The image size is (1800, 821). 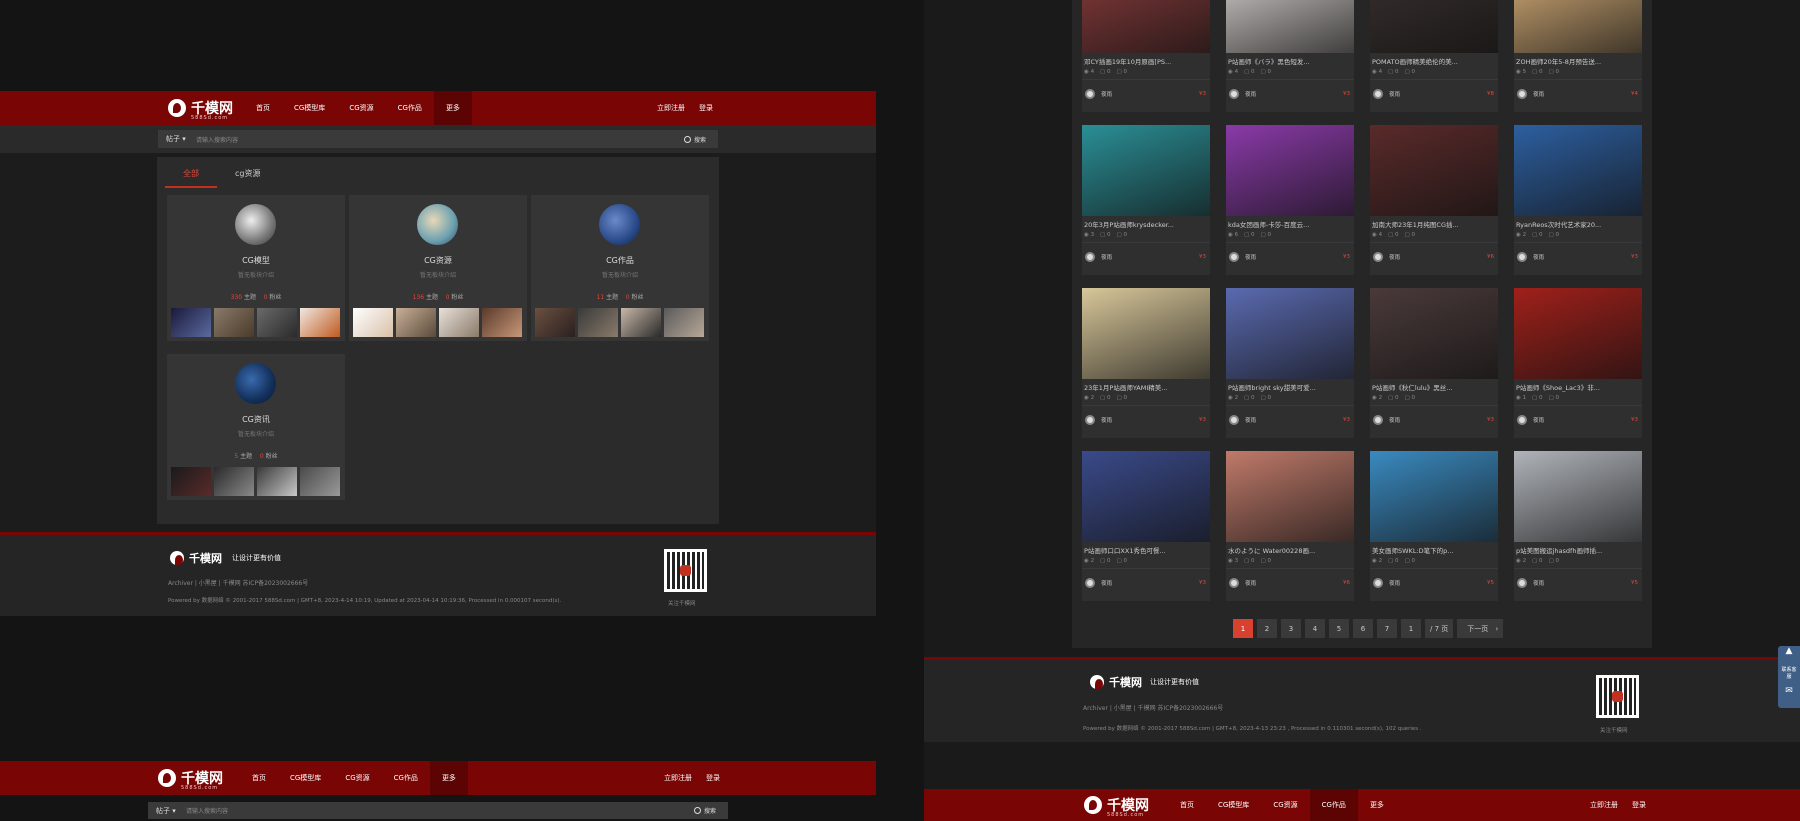 I want to click on post-card: 美女画师SWKL:D笔下的p... ◉ 2 ▢ 0 ▢ 0 夜雨 ¥5, so click(x=1434, y=526).